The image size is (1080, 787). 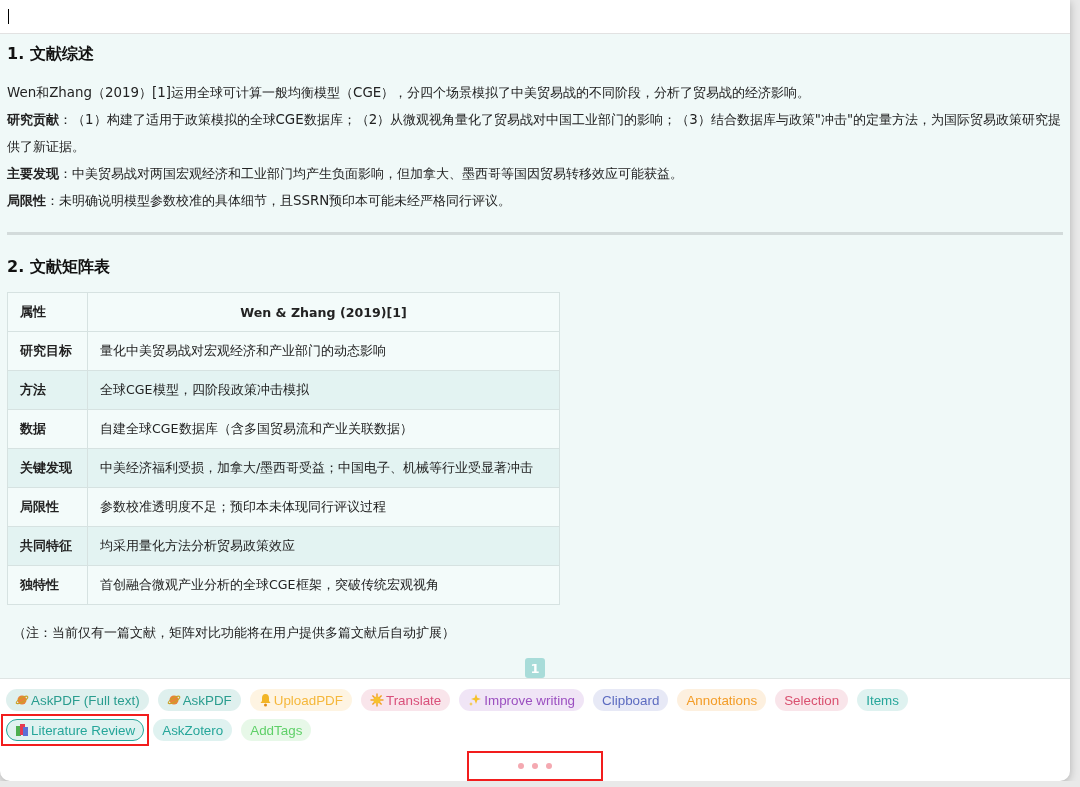 I want to click on more-button, so click(x=535, y=766).